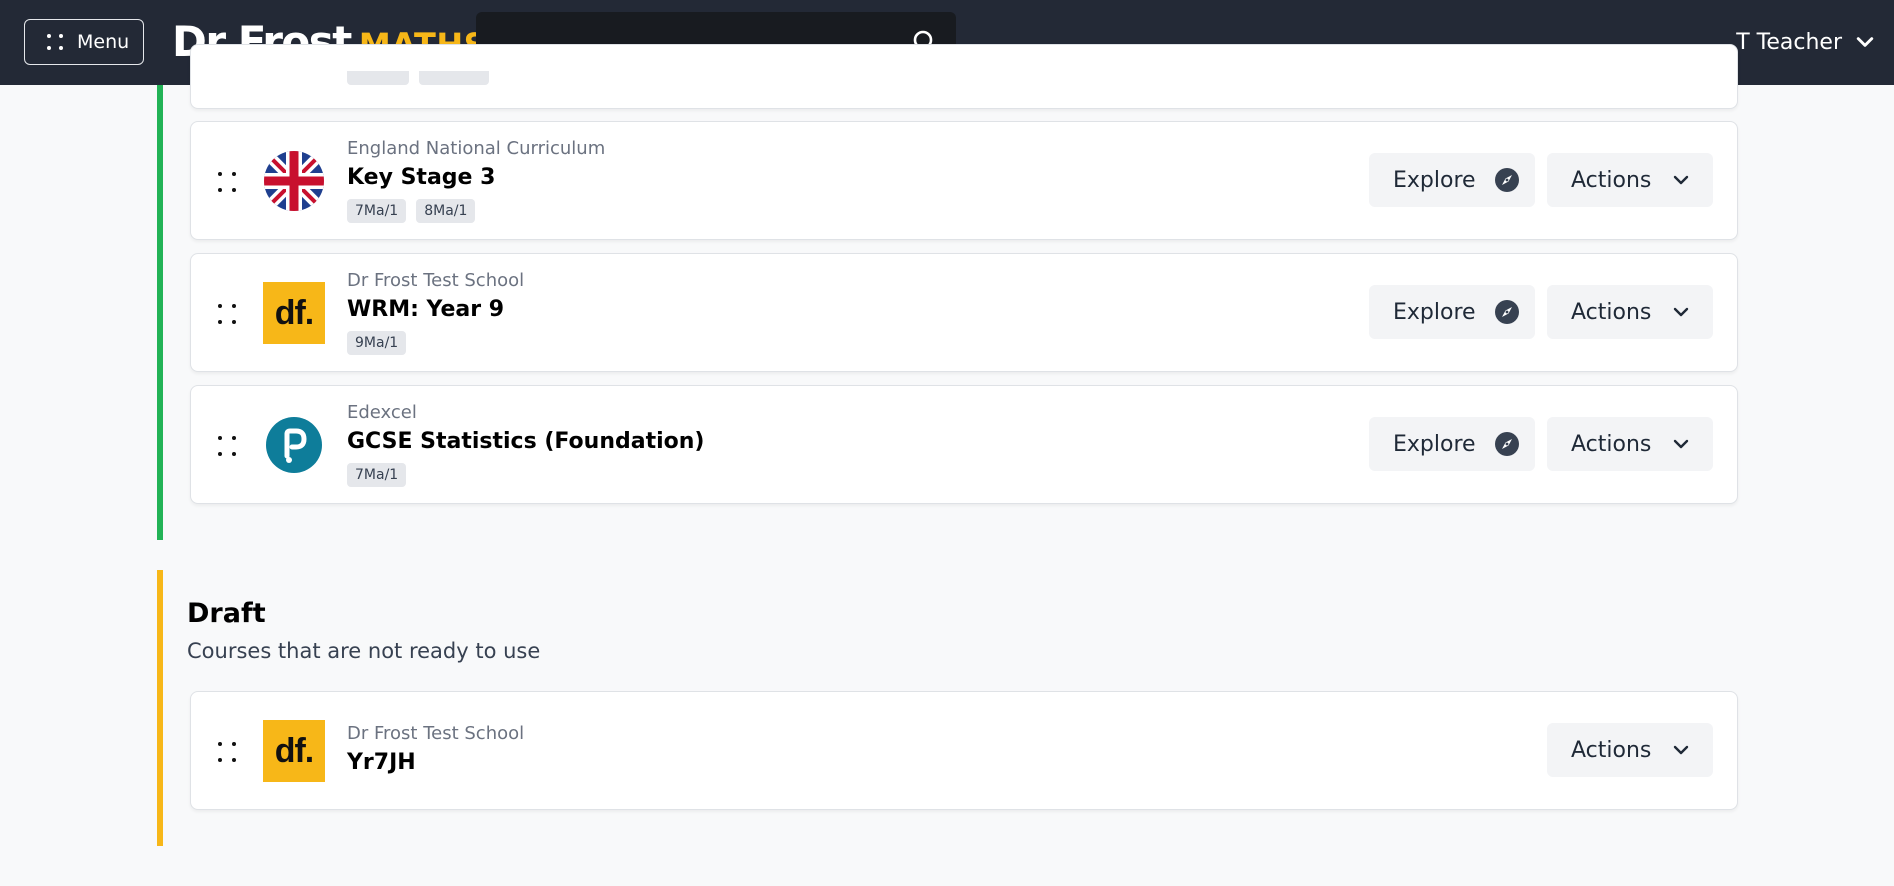  Describe the element at coordinates (160, 708) in the screenshot. I see `draft-section-indicator` at that location.